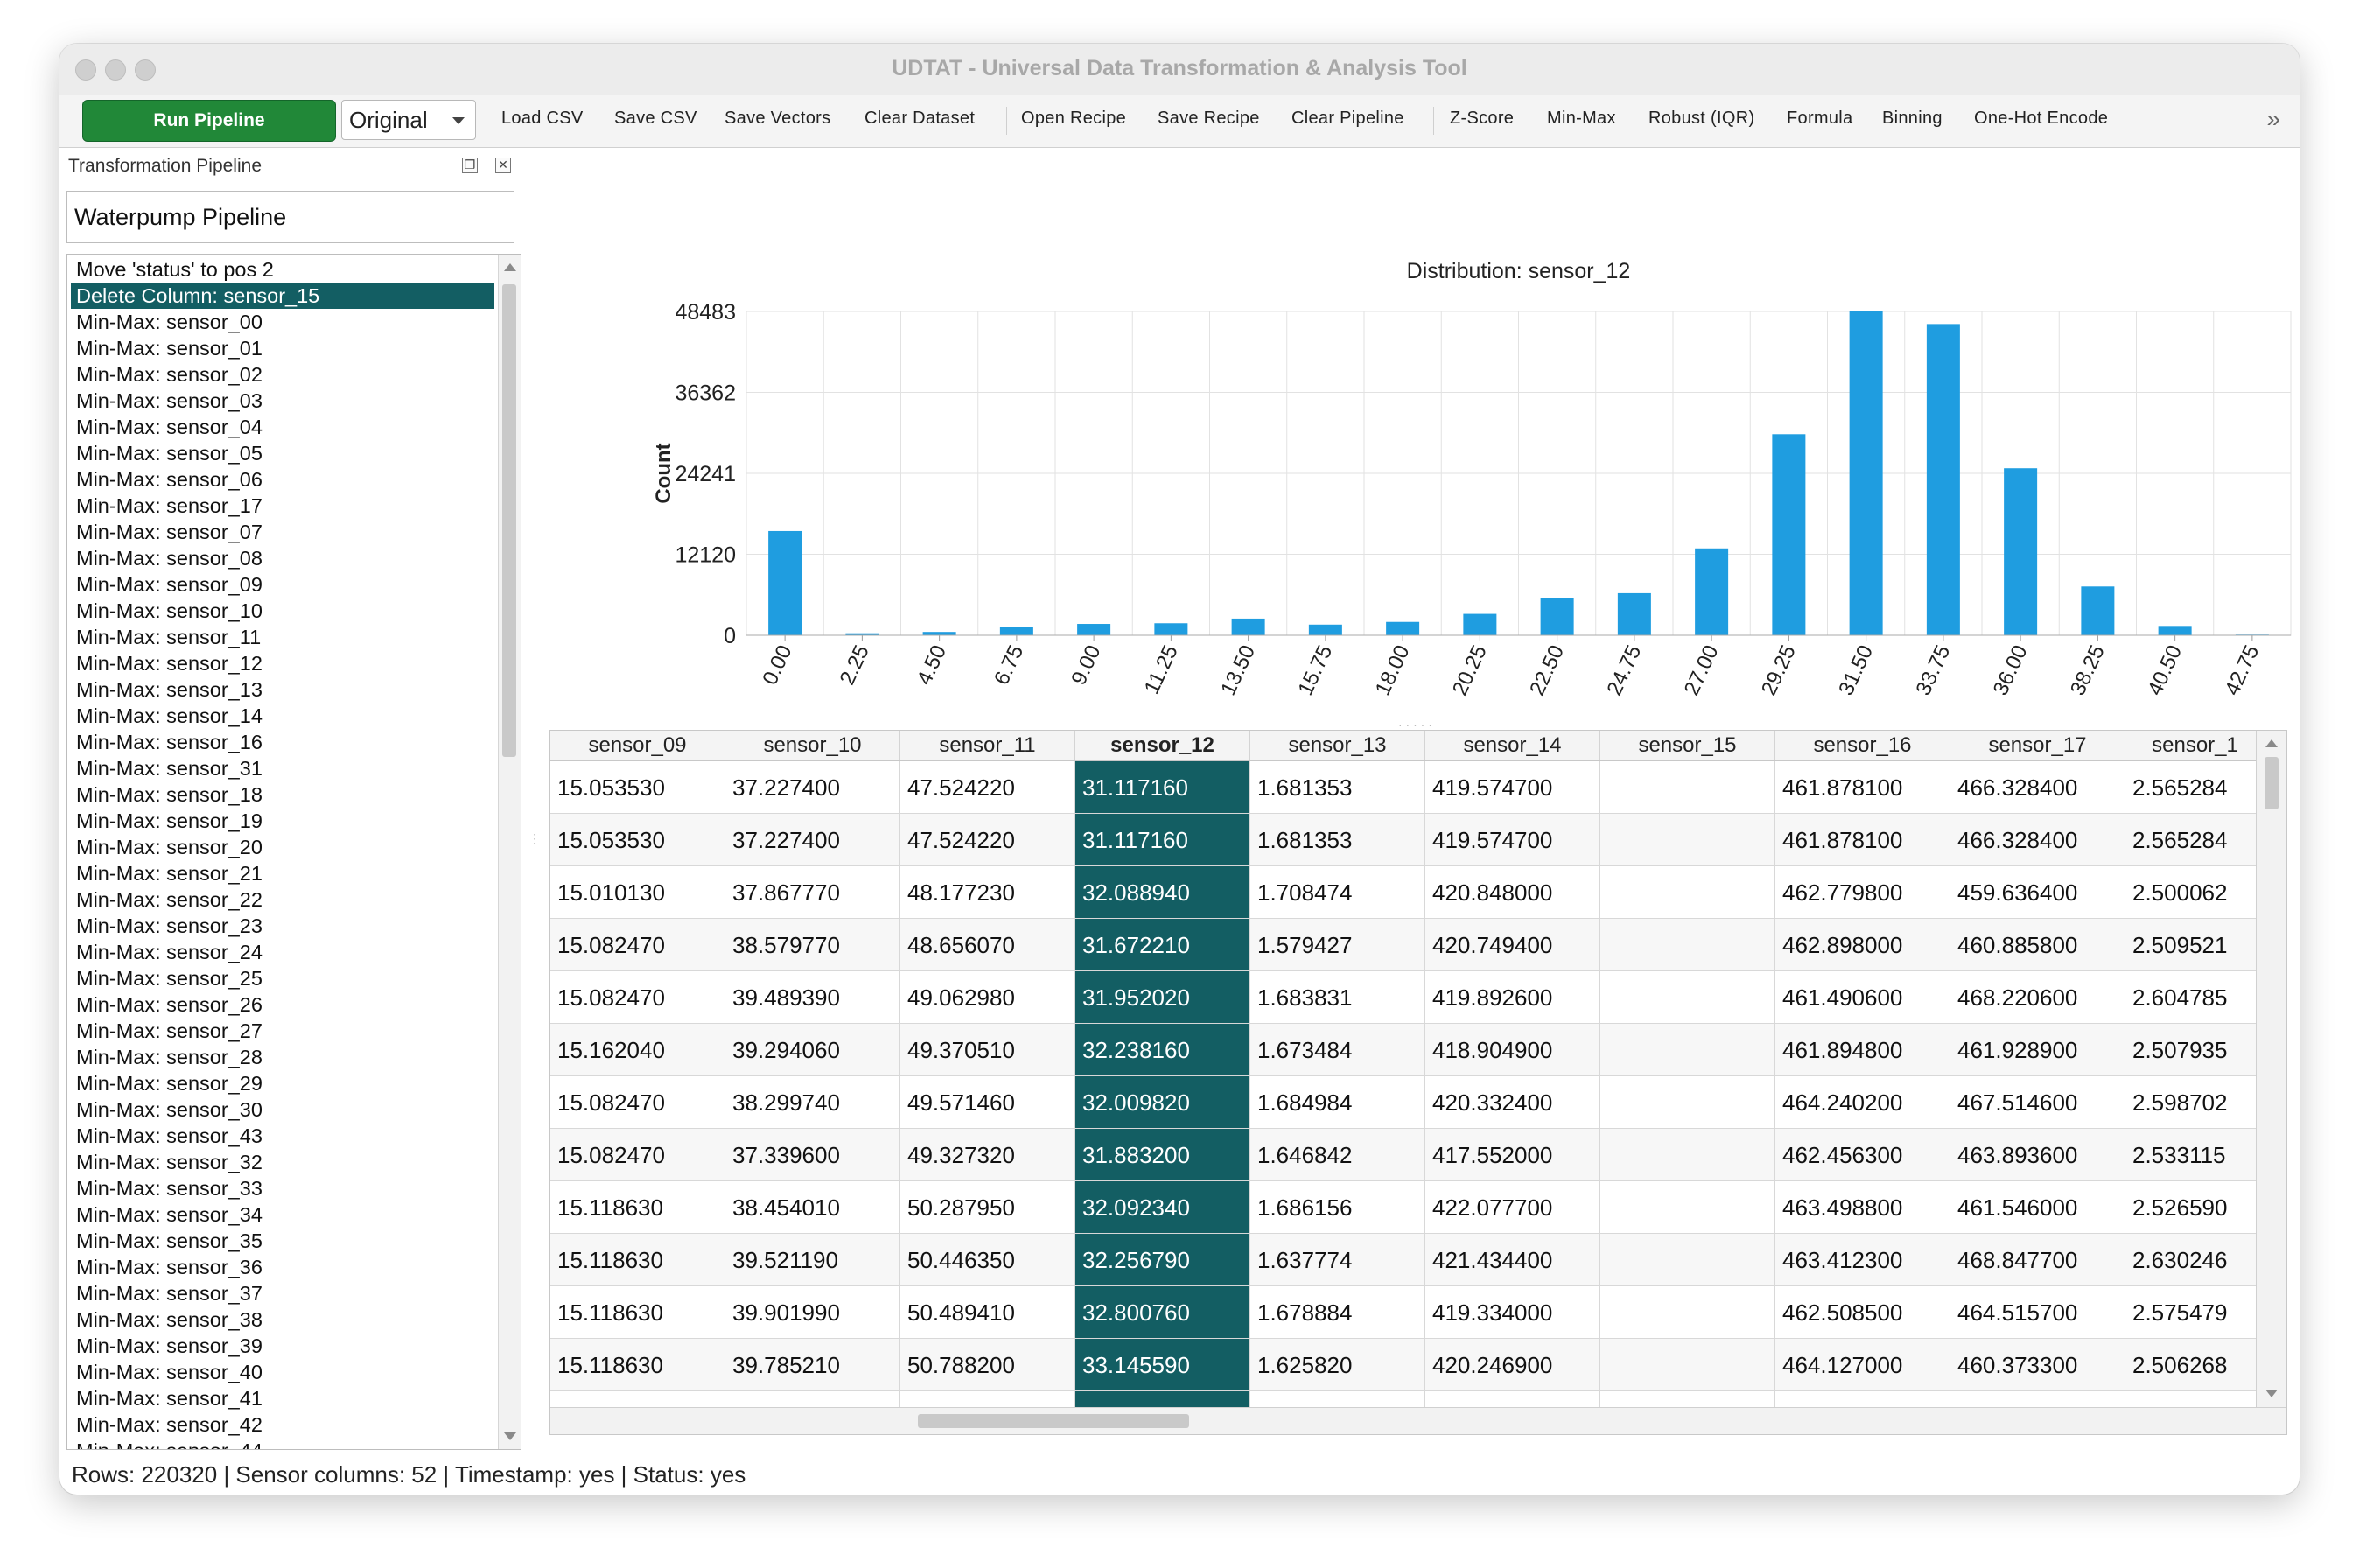 The image size is (2359, 1568). What do you see at coordinates (2191, 1399) in the screenshot?
I see `table-cell: 2.516371` at bounding box center [2191, 1399].